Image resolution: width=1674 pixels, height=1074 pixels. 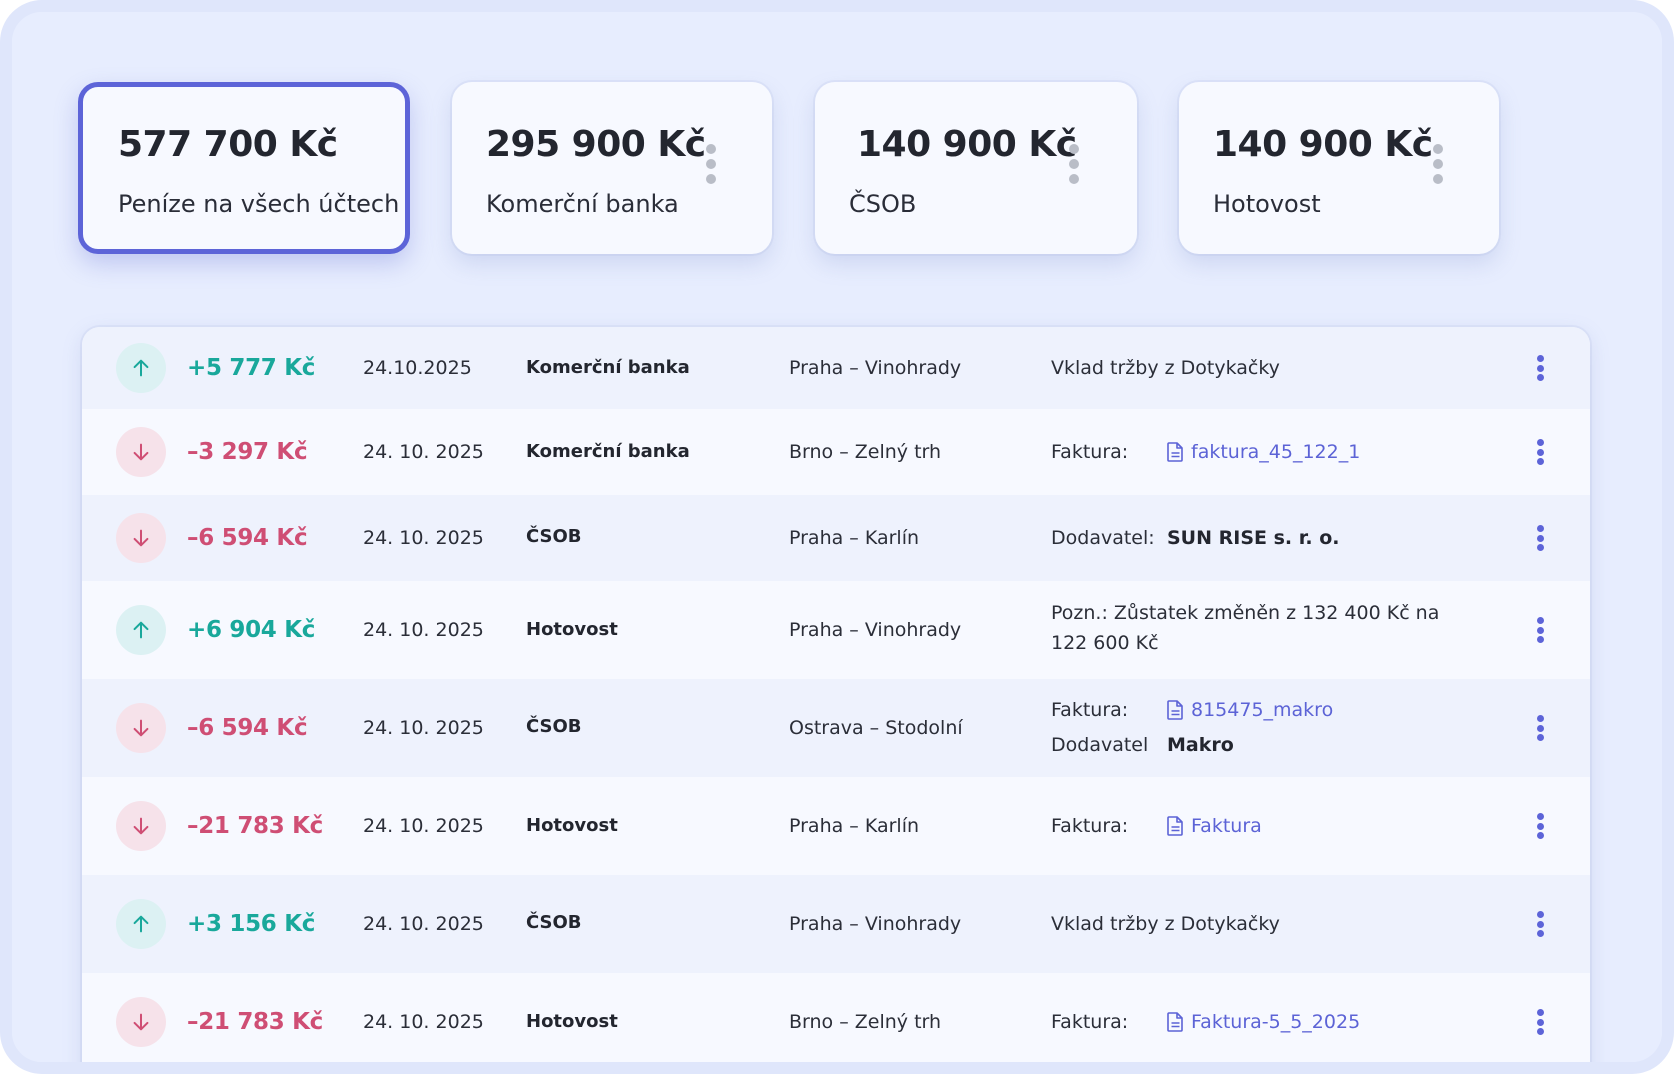 I want to click on transaction-amount: +6 904 Kč, so click(x=251, y=630).